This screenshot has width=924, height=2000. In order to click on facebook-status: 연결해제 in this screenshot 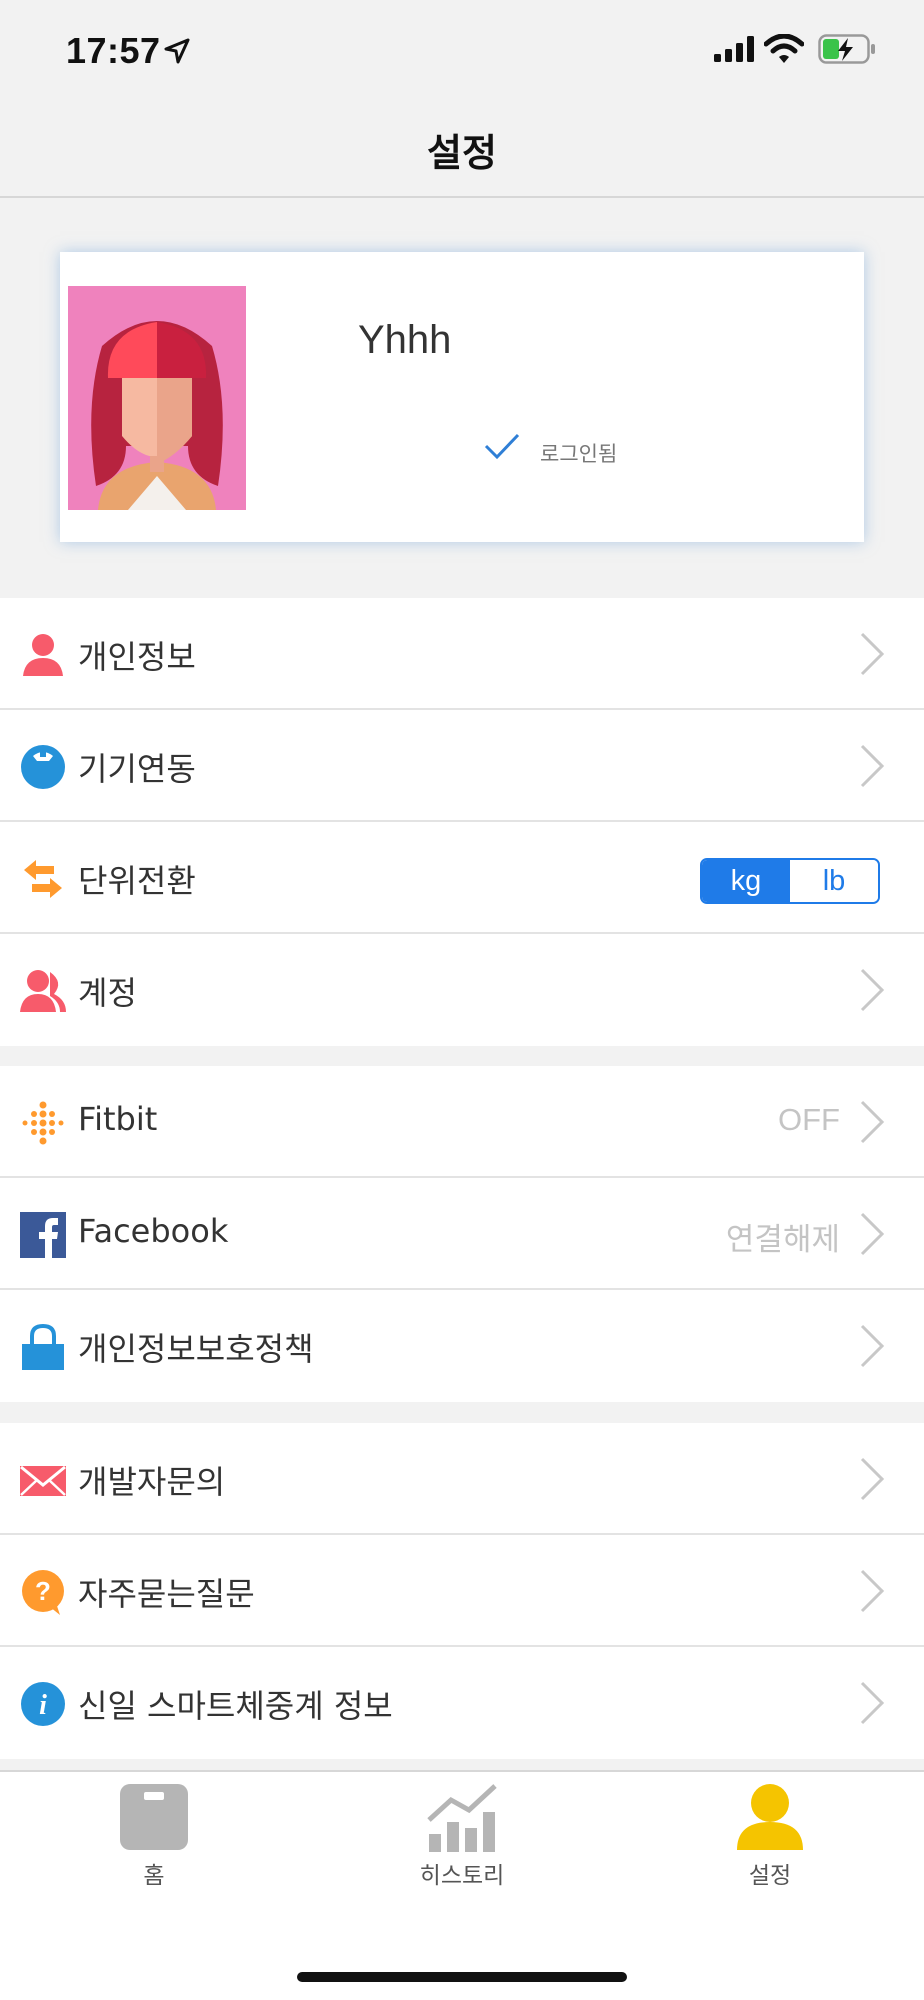, I will do `click(782, 1239)`.